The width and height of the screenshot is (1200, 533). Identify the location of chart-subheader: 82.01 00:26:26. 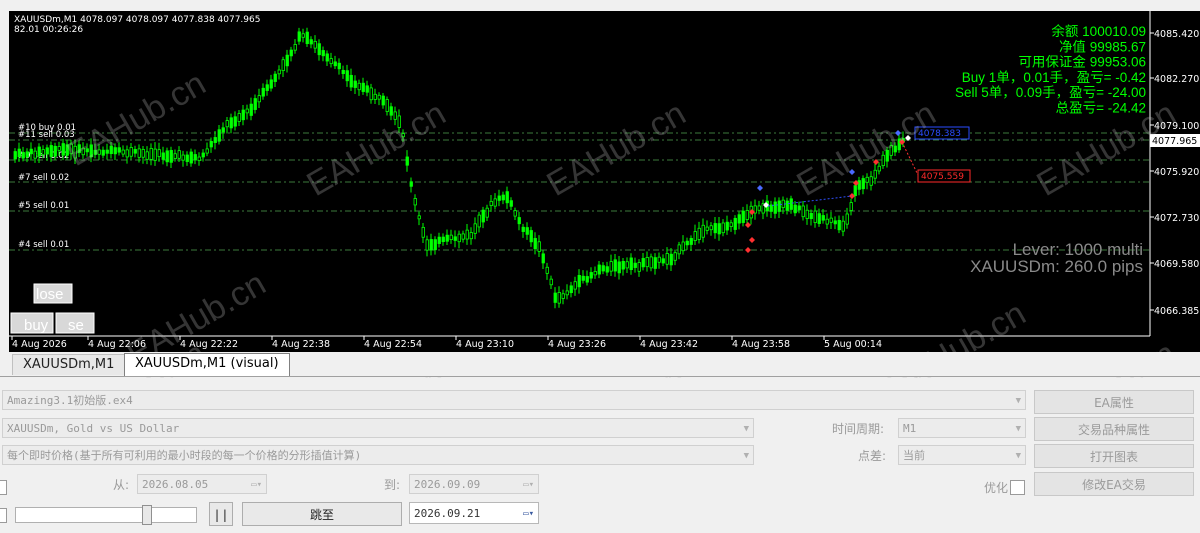
(48, 30).